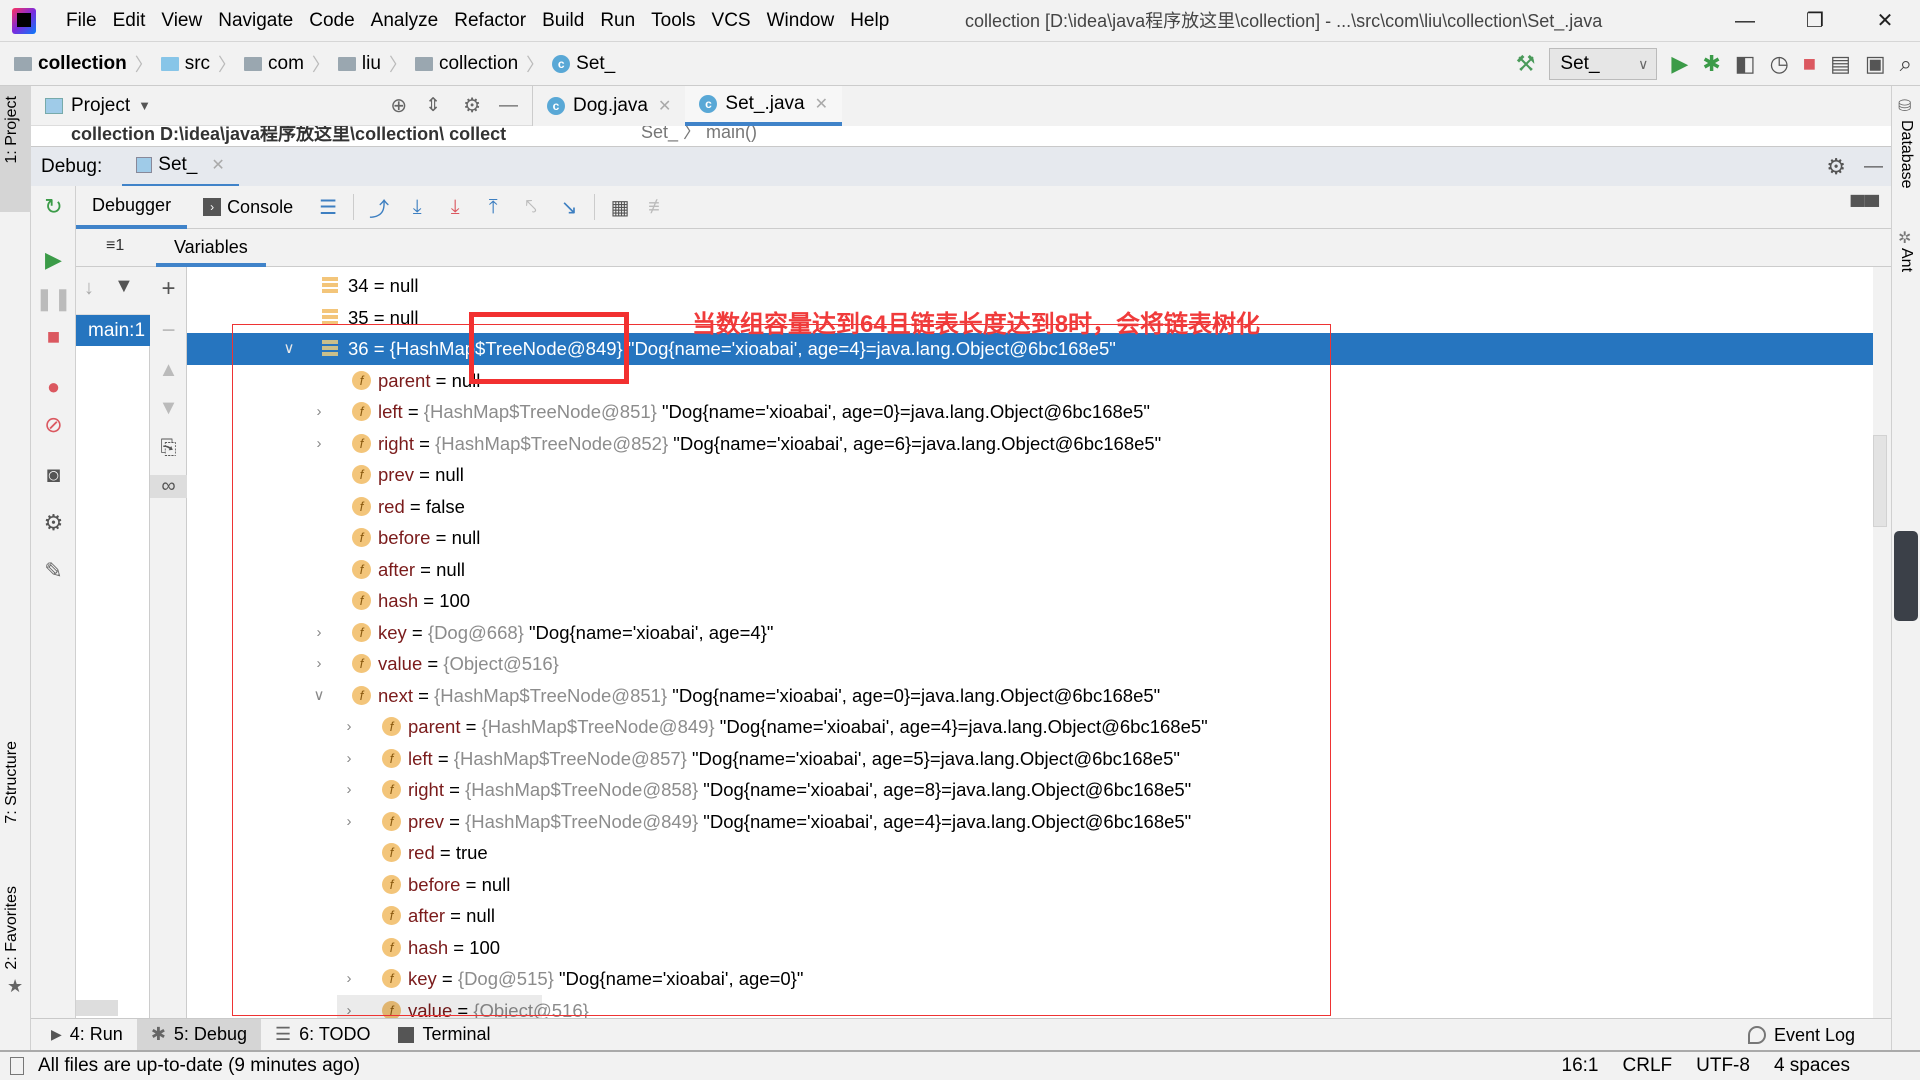 The height and width of the screenshot is (1080, 1920). I want to click on view-breakpoints-icon: ●, so click(53, 387).